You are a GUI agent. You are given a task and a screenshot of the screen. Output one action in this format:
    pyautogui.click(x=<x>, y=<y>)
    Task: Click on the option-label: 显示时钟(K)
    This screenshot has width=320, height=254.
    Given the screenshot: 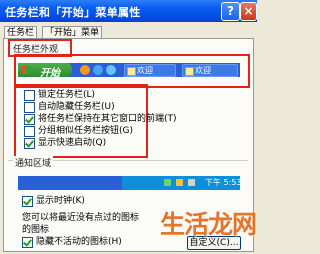 What is the action you would take?
    pyautogui.click(x=60, y=201)
    